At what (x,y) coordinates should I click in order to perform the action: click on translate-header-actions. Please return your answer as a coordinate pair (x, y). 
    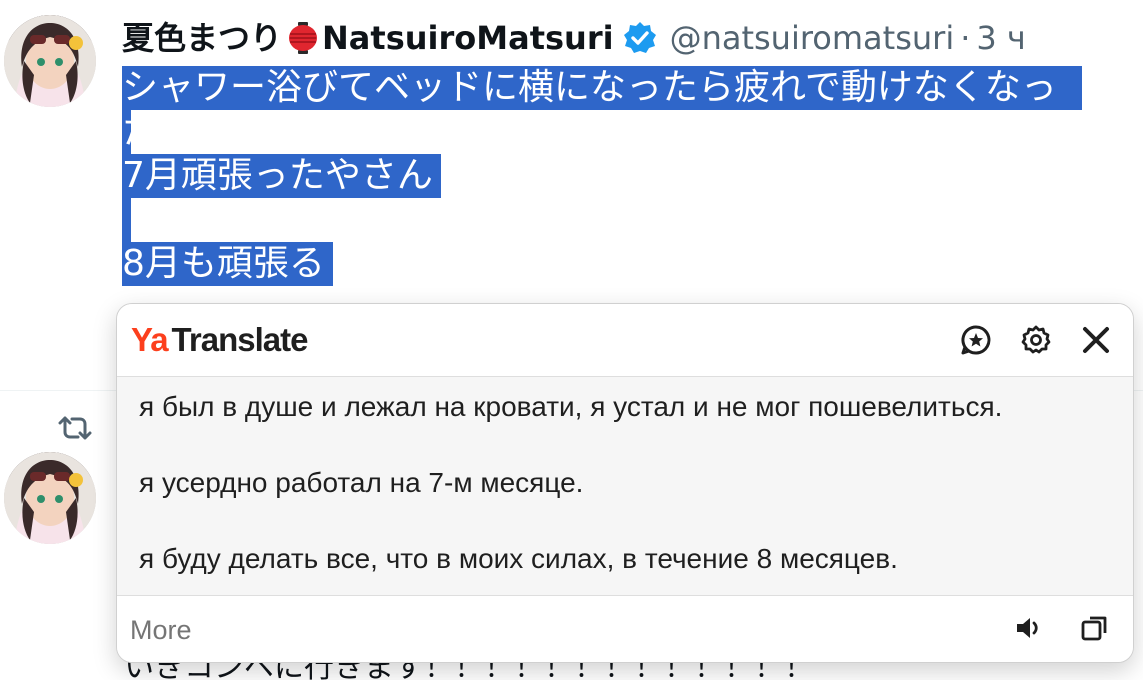
    Looking at the image, I should click on (1036, 340).